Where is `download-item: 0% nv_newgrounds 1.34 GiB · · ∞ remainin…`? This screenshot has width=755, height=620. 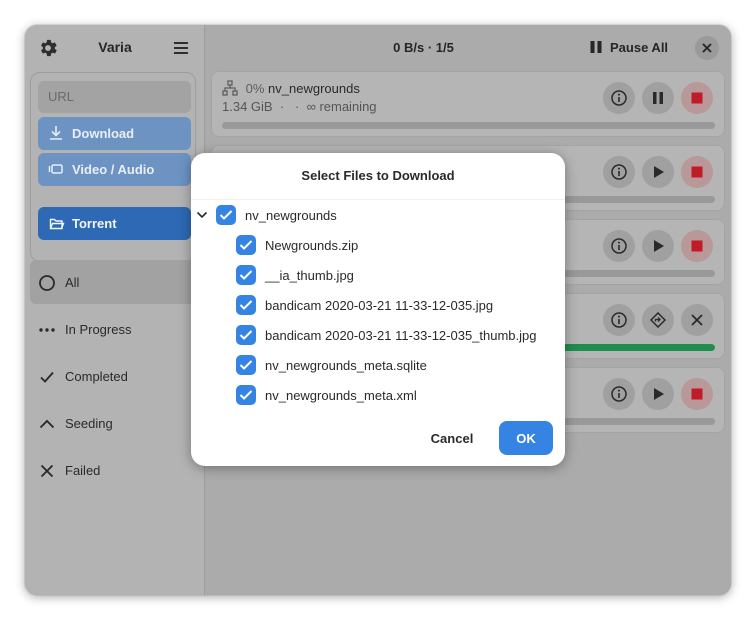 download-item: 0% nv_newgrounds 1.34 GiB · · ∞ remainin… is located at coordinates (468, 104).